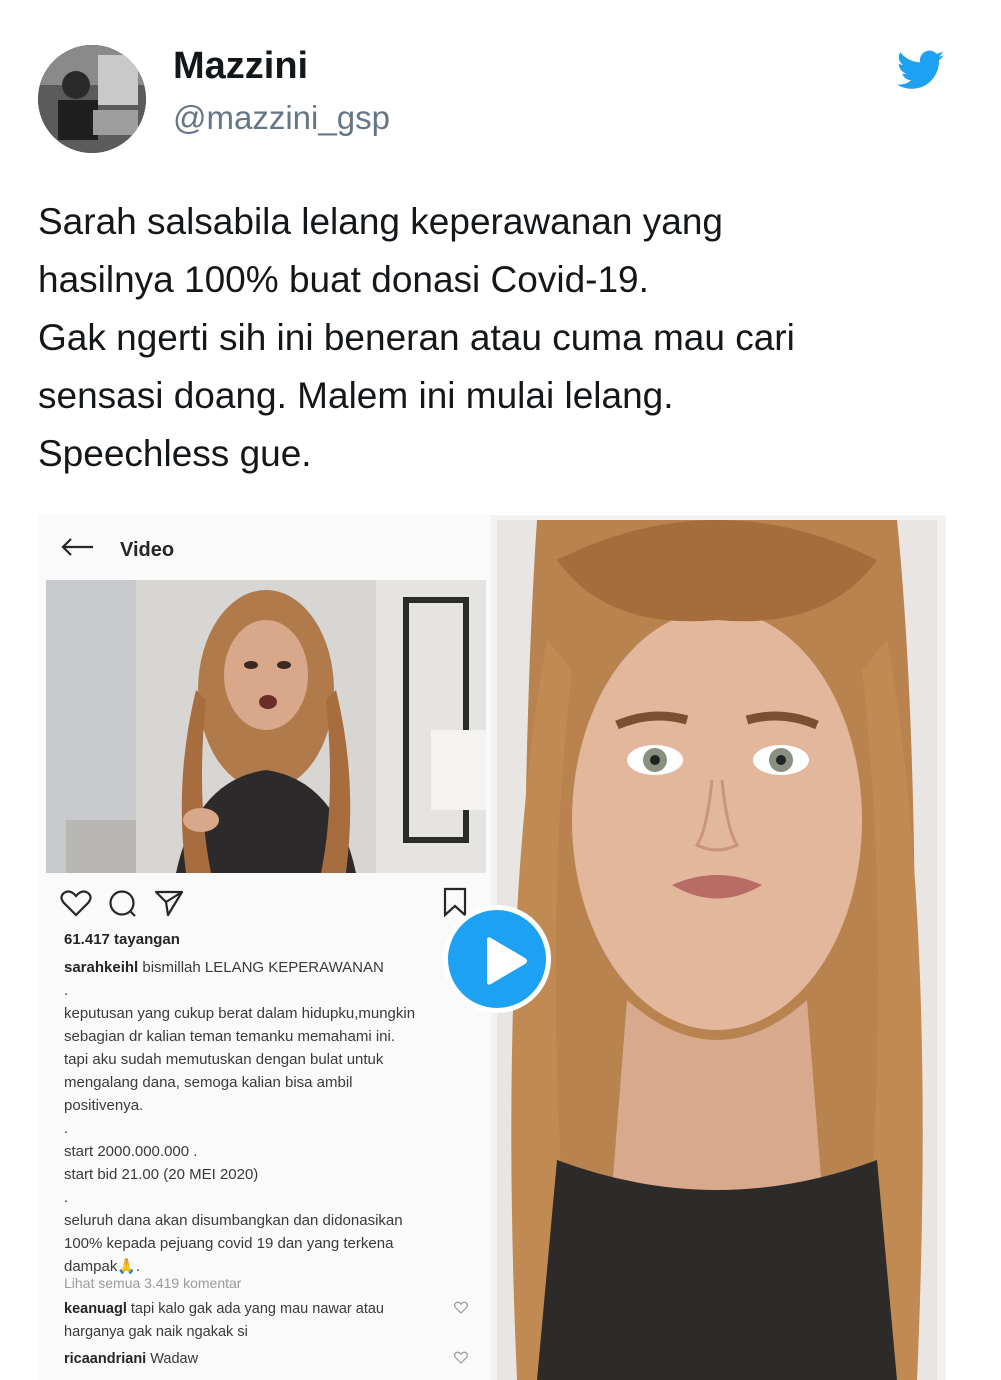  I want to click on caption-line: positivenya., so click(104, 1105).